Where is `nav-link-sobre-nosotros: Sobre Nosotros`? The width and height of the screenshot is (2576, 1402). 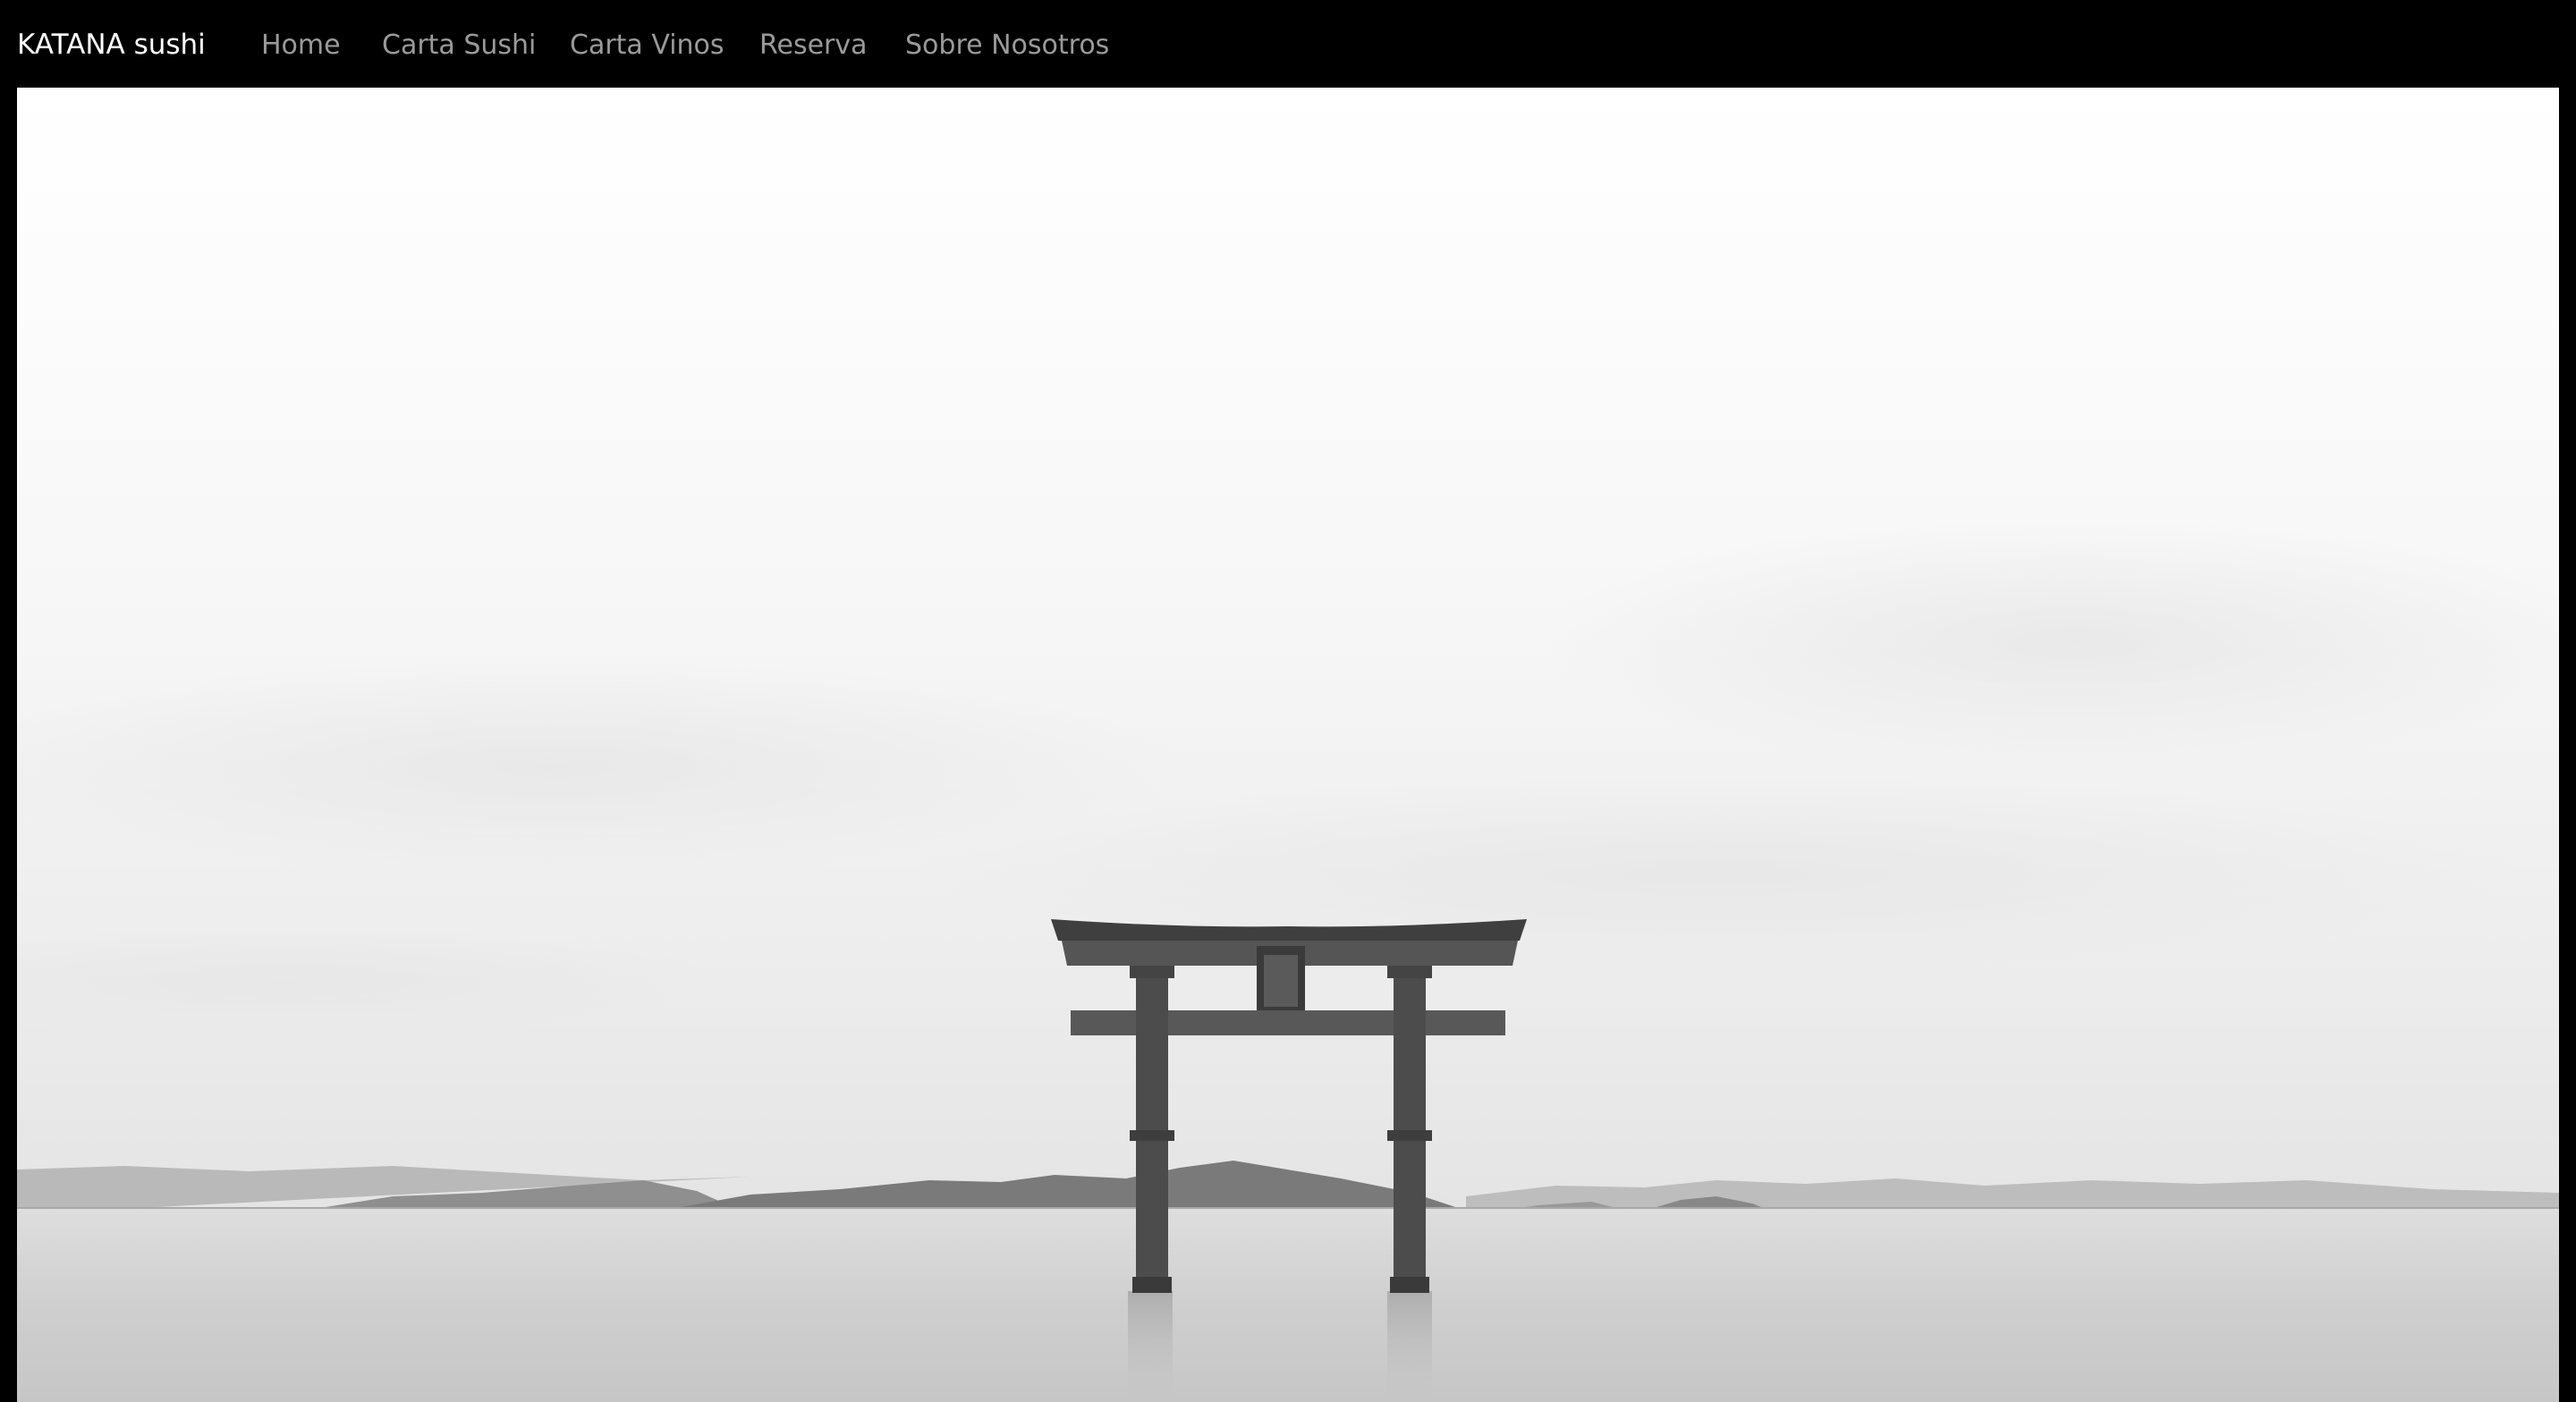
nav-link-sobre-nosotros: Sobre Nosotros is located at coordinates (1007, 46).